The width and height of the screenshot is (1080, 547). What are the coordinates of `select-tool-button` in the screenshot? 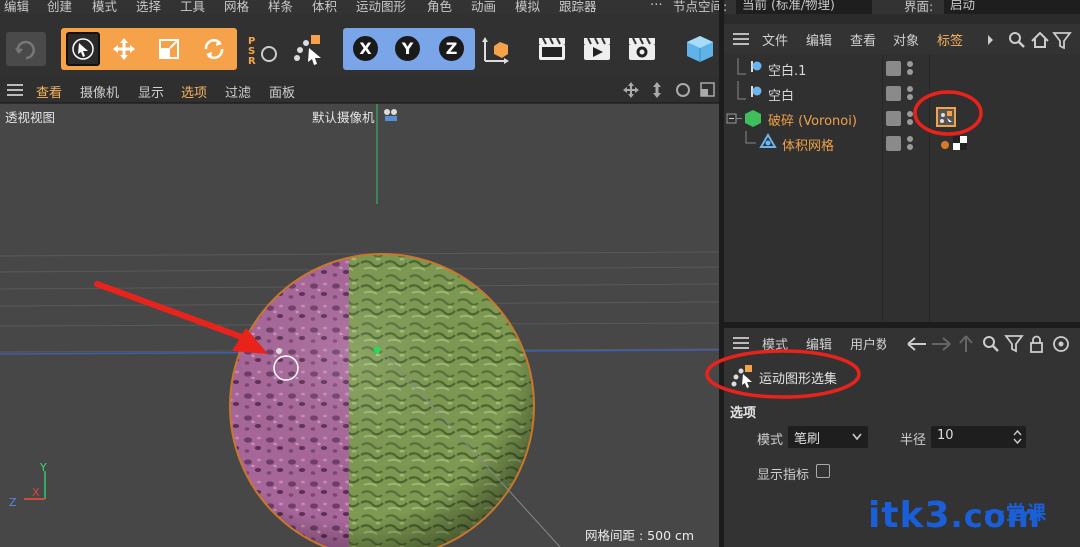 It's located at (83, 49).